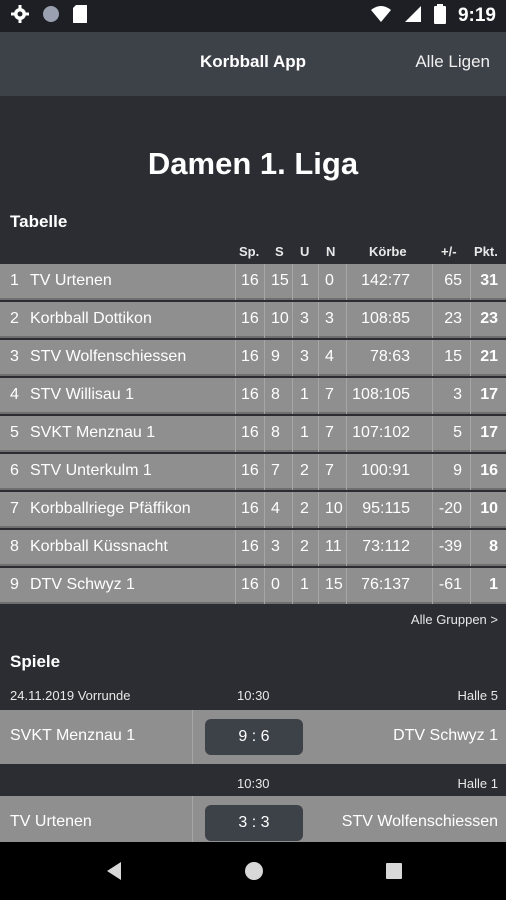 The image size is (506, 900). I want to click on system-nav-bar, so click(253, 871).